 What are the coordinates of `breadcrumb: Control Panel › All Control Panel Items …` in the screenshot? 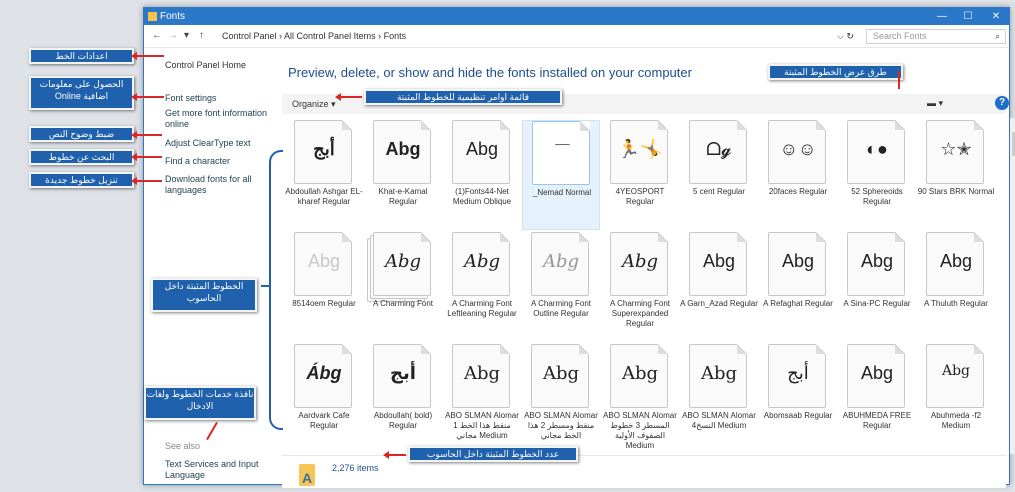 It's located at (314, 36).